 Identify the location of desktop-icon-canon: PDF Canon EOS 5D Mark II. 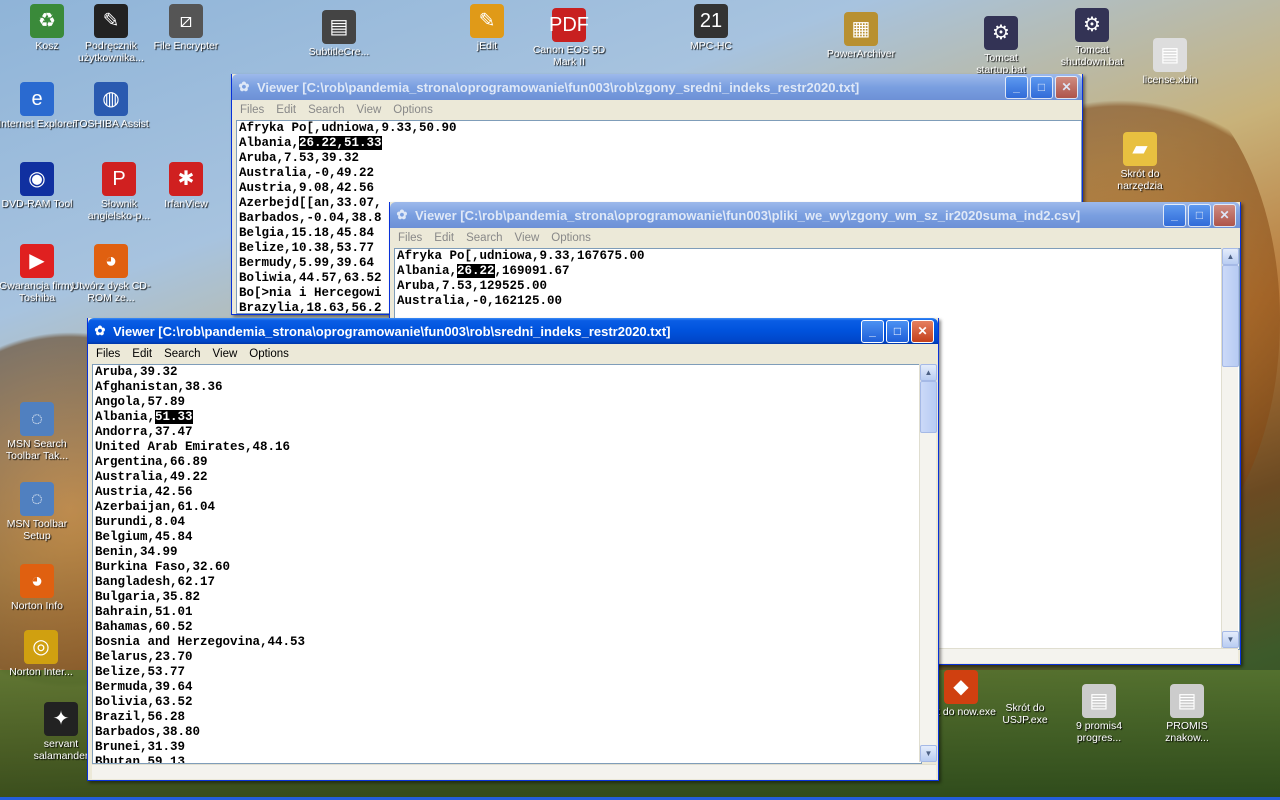
(569, 38).